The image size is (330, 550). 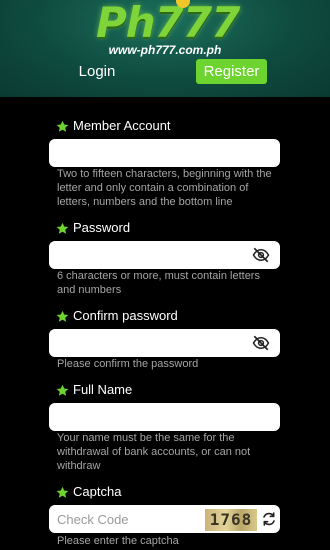 I want to click on refresh-icon, so click(x=269, y=519).